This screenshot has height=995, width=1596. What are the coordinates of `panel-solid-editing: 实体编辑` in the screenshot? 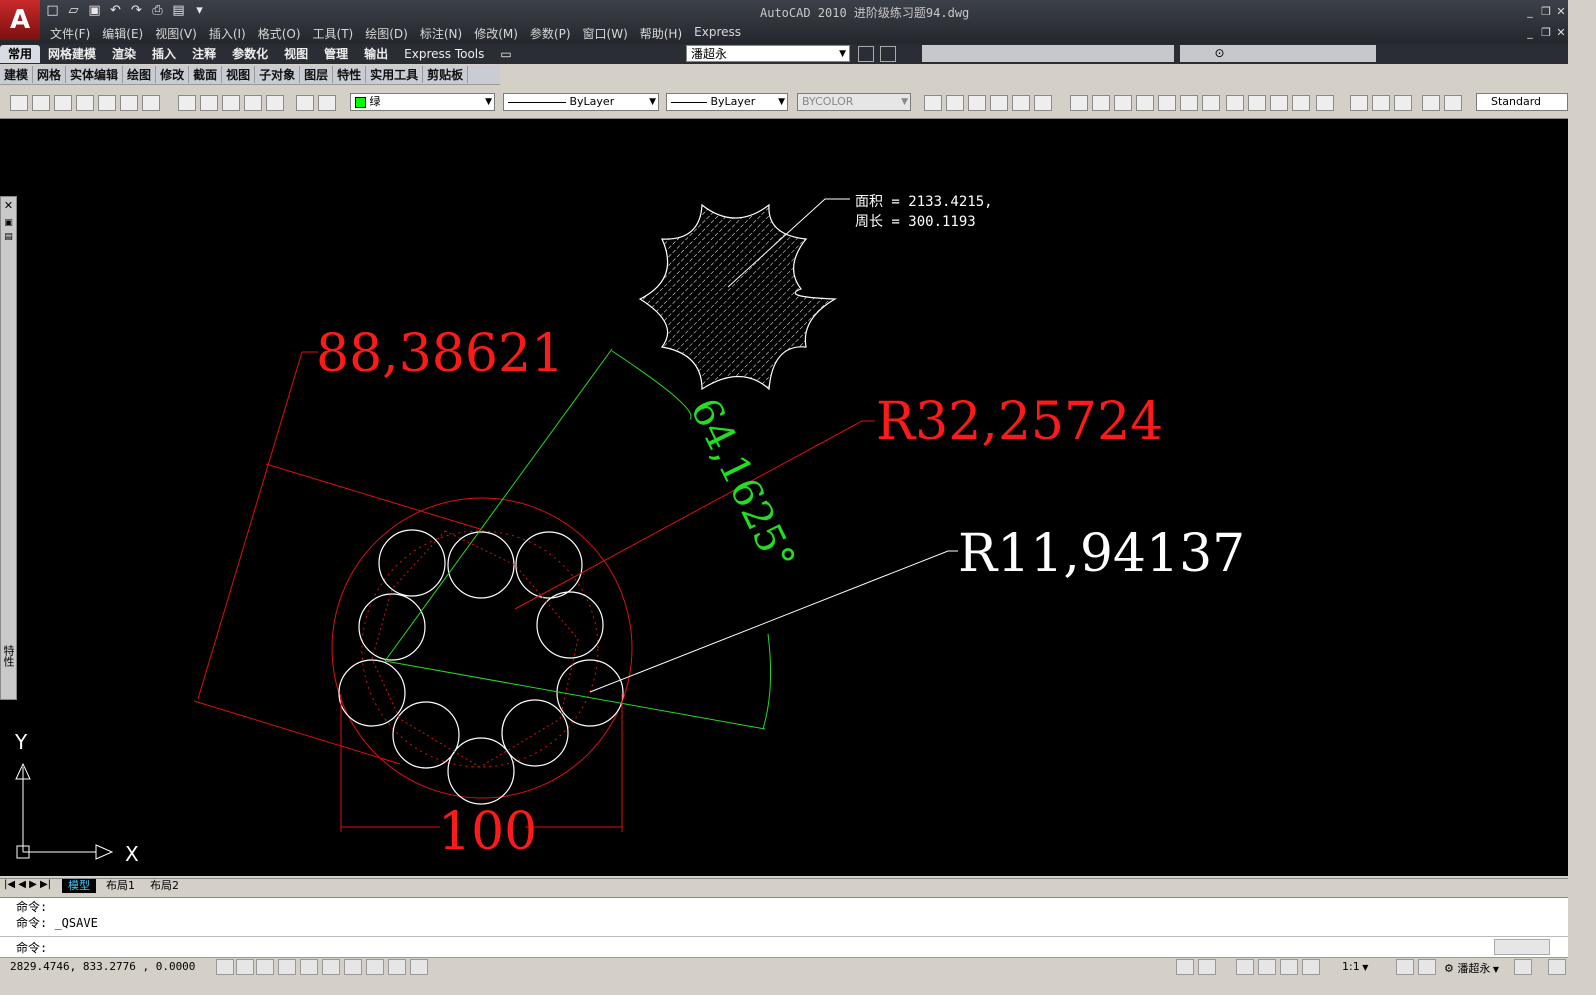 It's located at (95, 74).